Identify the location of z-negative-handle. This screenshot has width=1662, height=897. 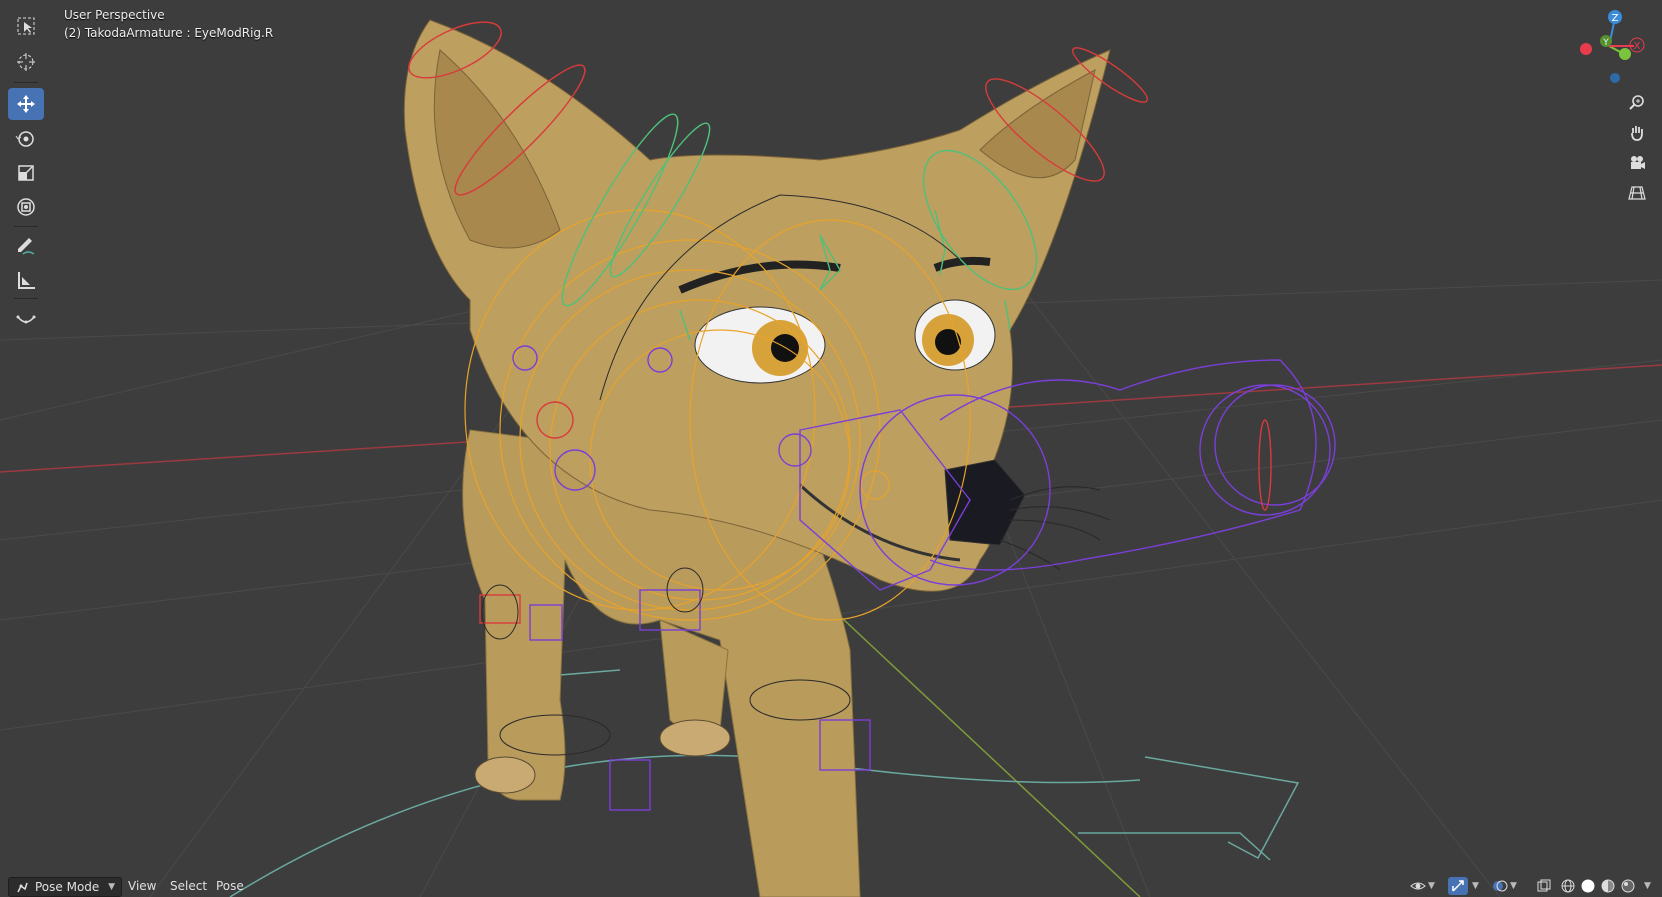
(1615, 78).